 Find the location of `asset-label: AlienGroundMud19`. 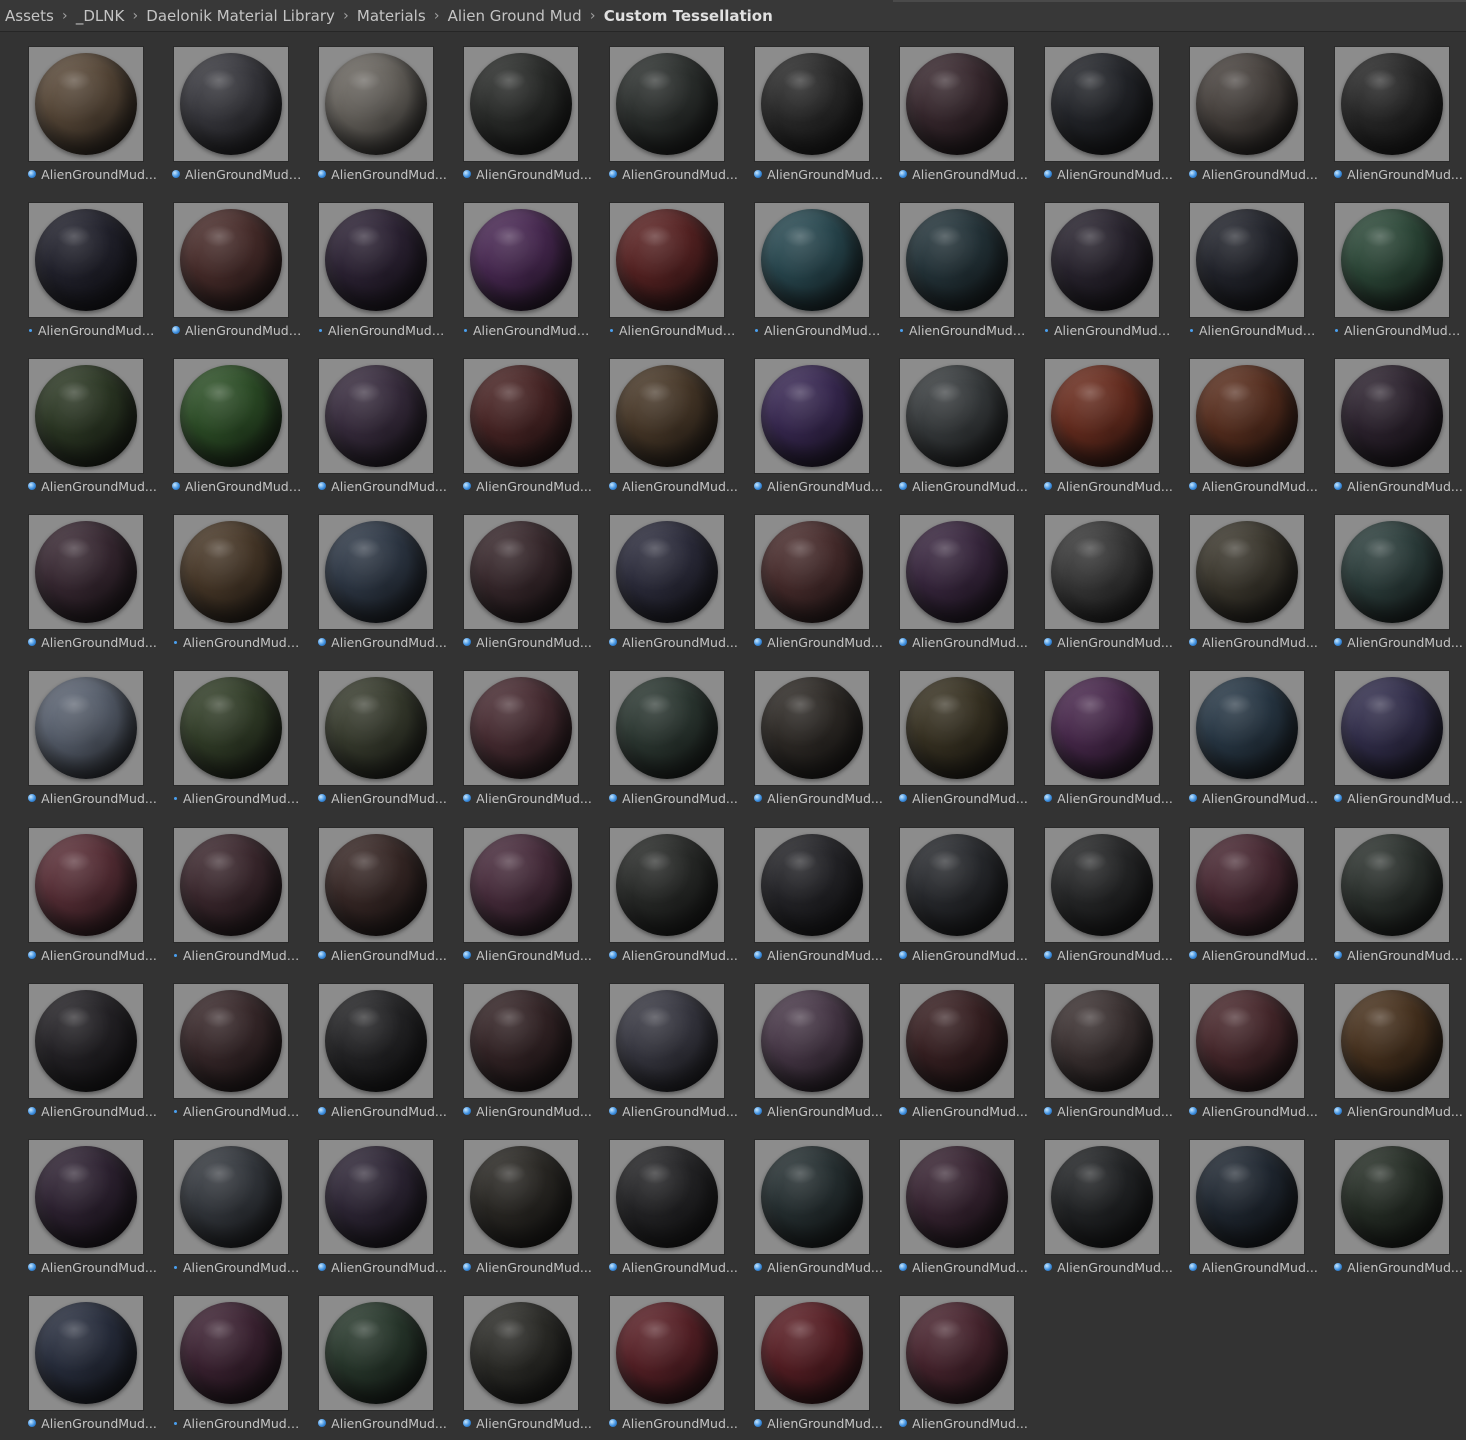

asset-label: AlienGroundMud19 is located at coordinates (1396, 330).